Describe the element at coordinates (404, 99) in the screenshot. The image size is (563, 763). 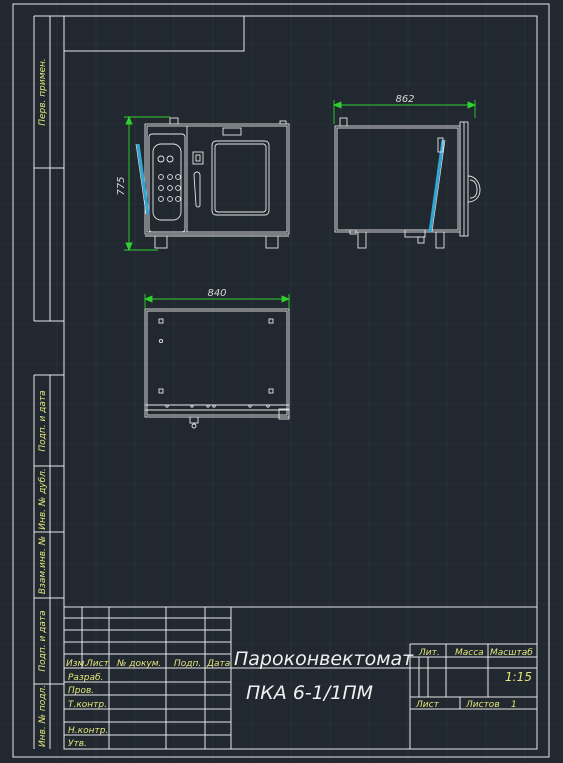
I see `dim-side-depth-label: 862` at that location.